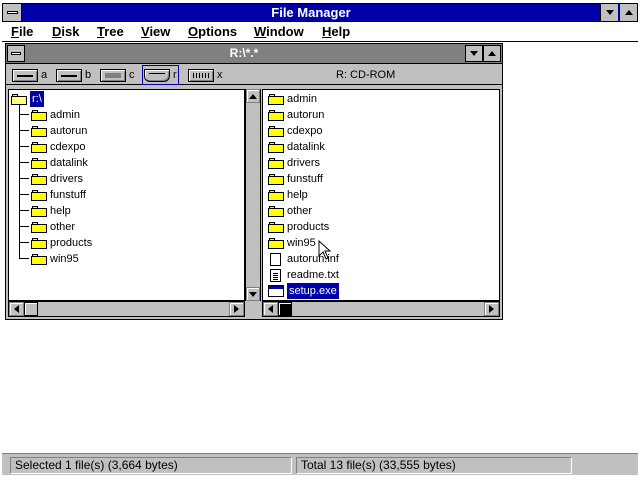  I want to click on child-system-menu-icon, so click(16, 53).